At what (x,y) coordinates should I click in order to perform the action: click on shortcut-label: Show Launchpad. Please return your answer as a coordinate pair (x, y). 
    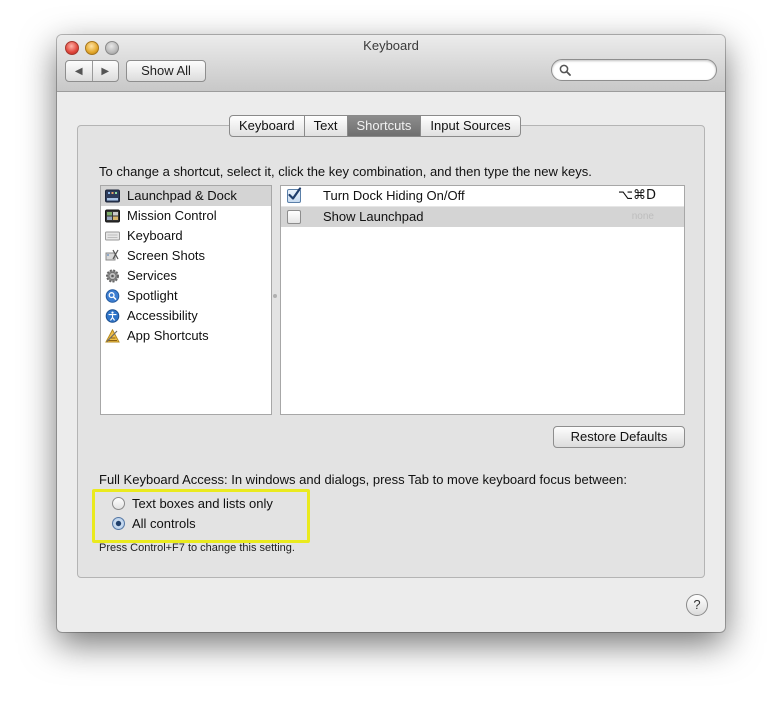
    Looking at the image, I should click on (373, 216).